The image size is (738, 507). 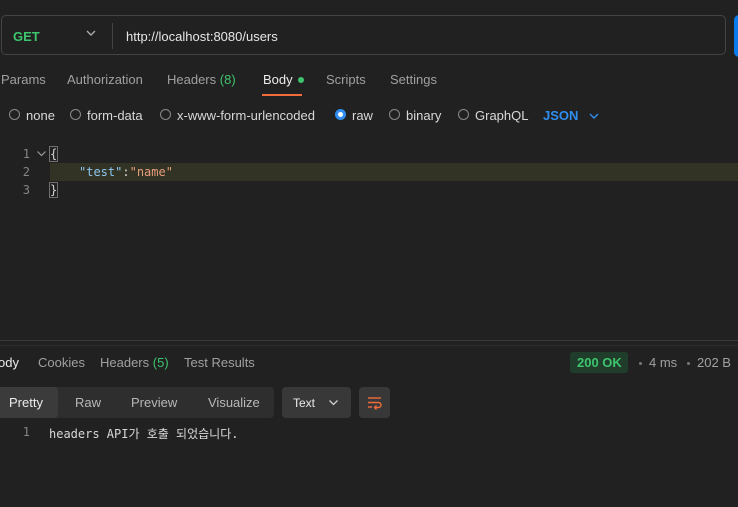 What do you see at coordinates (125, 362) in the screenshot?
I see `response-tab-headers-label: Headers` at bounding box center [125, 362].